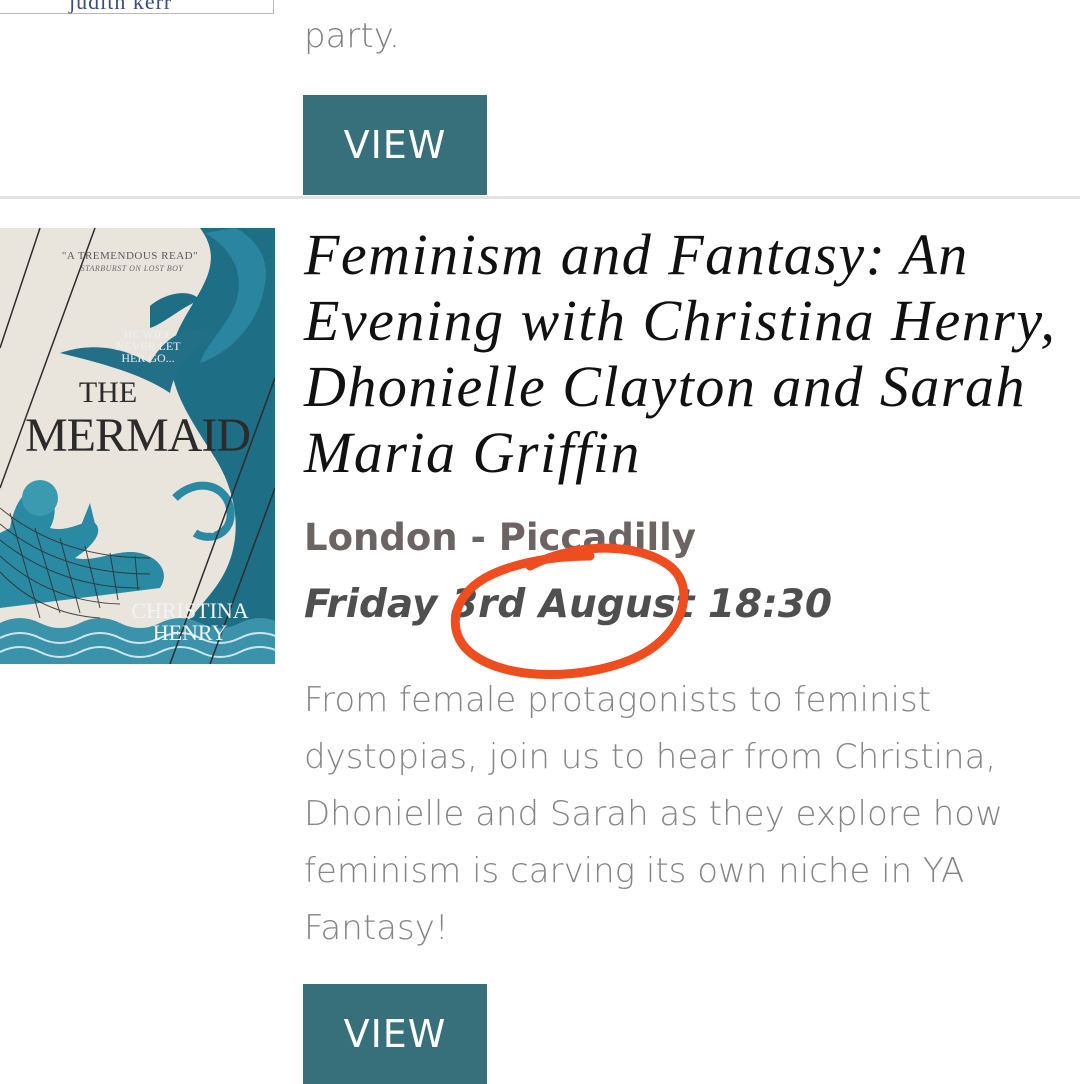 The height and width of the screenshot is (1084, 1080). Describe the element at coordinates (352, 36) in the screenshot. I see `previous-event-description-end: party.` at that location.